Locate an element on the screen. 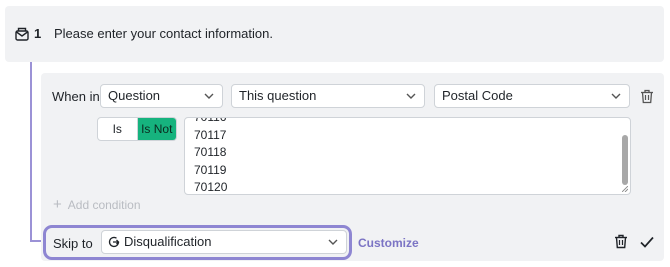  skip-destination-select: Disqualification is located at coordinates (224, 242).